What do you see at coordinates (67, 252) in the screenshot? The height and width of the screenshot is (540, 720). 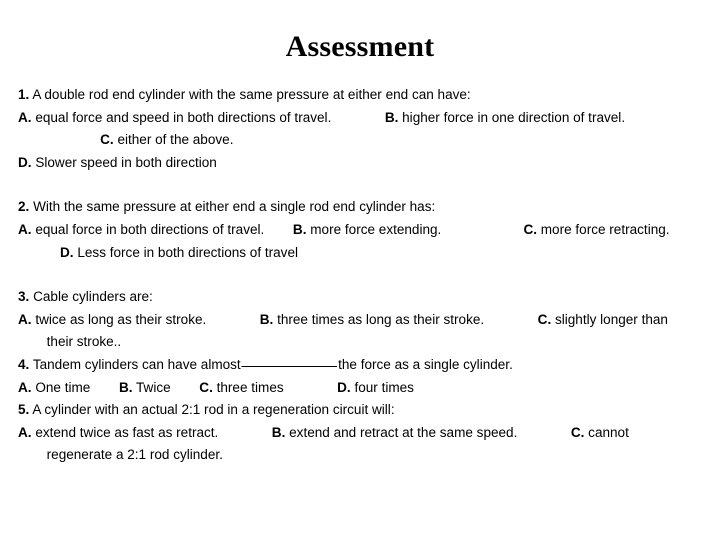 I see `option-label-2d: D.` at bounding box center [67, 252].